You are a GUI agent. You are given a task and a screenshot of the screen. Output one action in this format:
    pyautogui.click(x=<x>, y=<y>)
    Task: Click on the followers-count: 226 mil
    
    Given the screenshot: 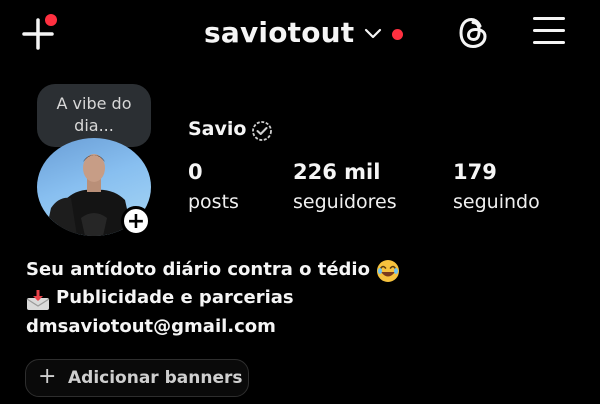 What is the action you would take?
    pyautogui.click(x=336, y=172)
    